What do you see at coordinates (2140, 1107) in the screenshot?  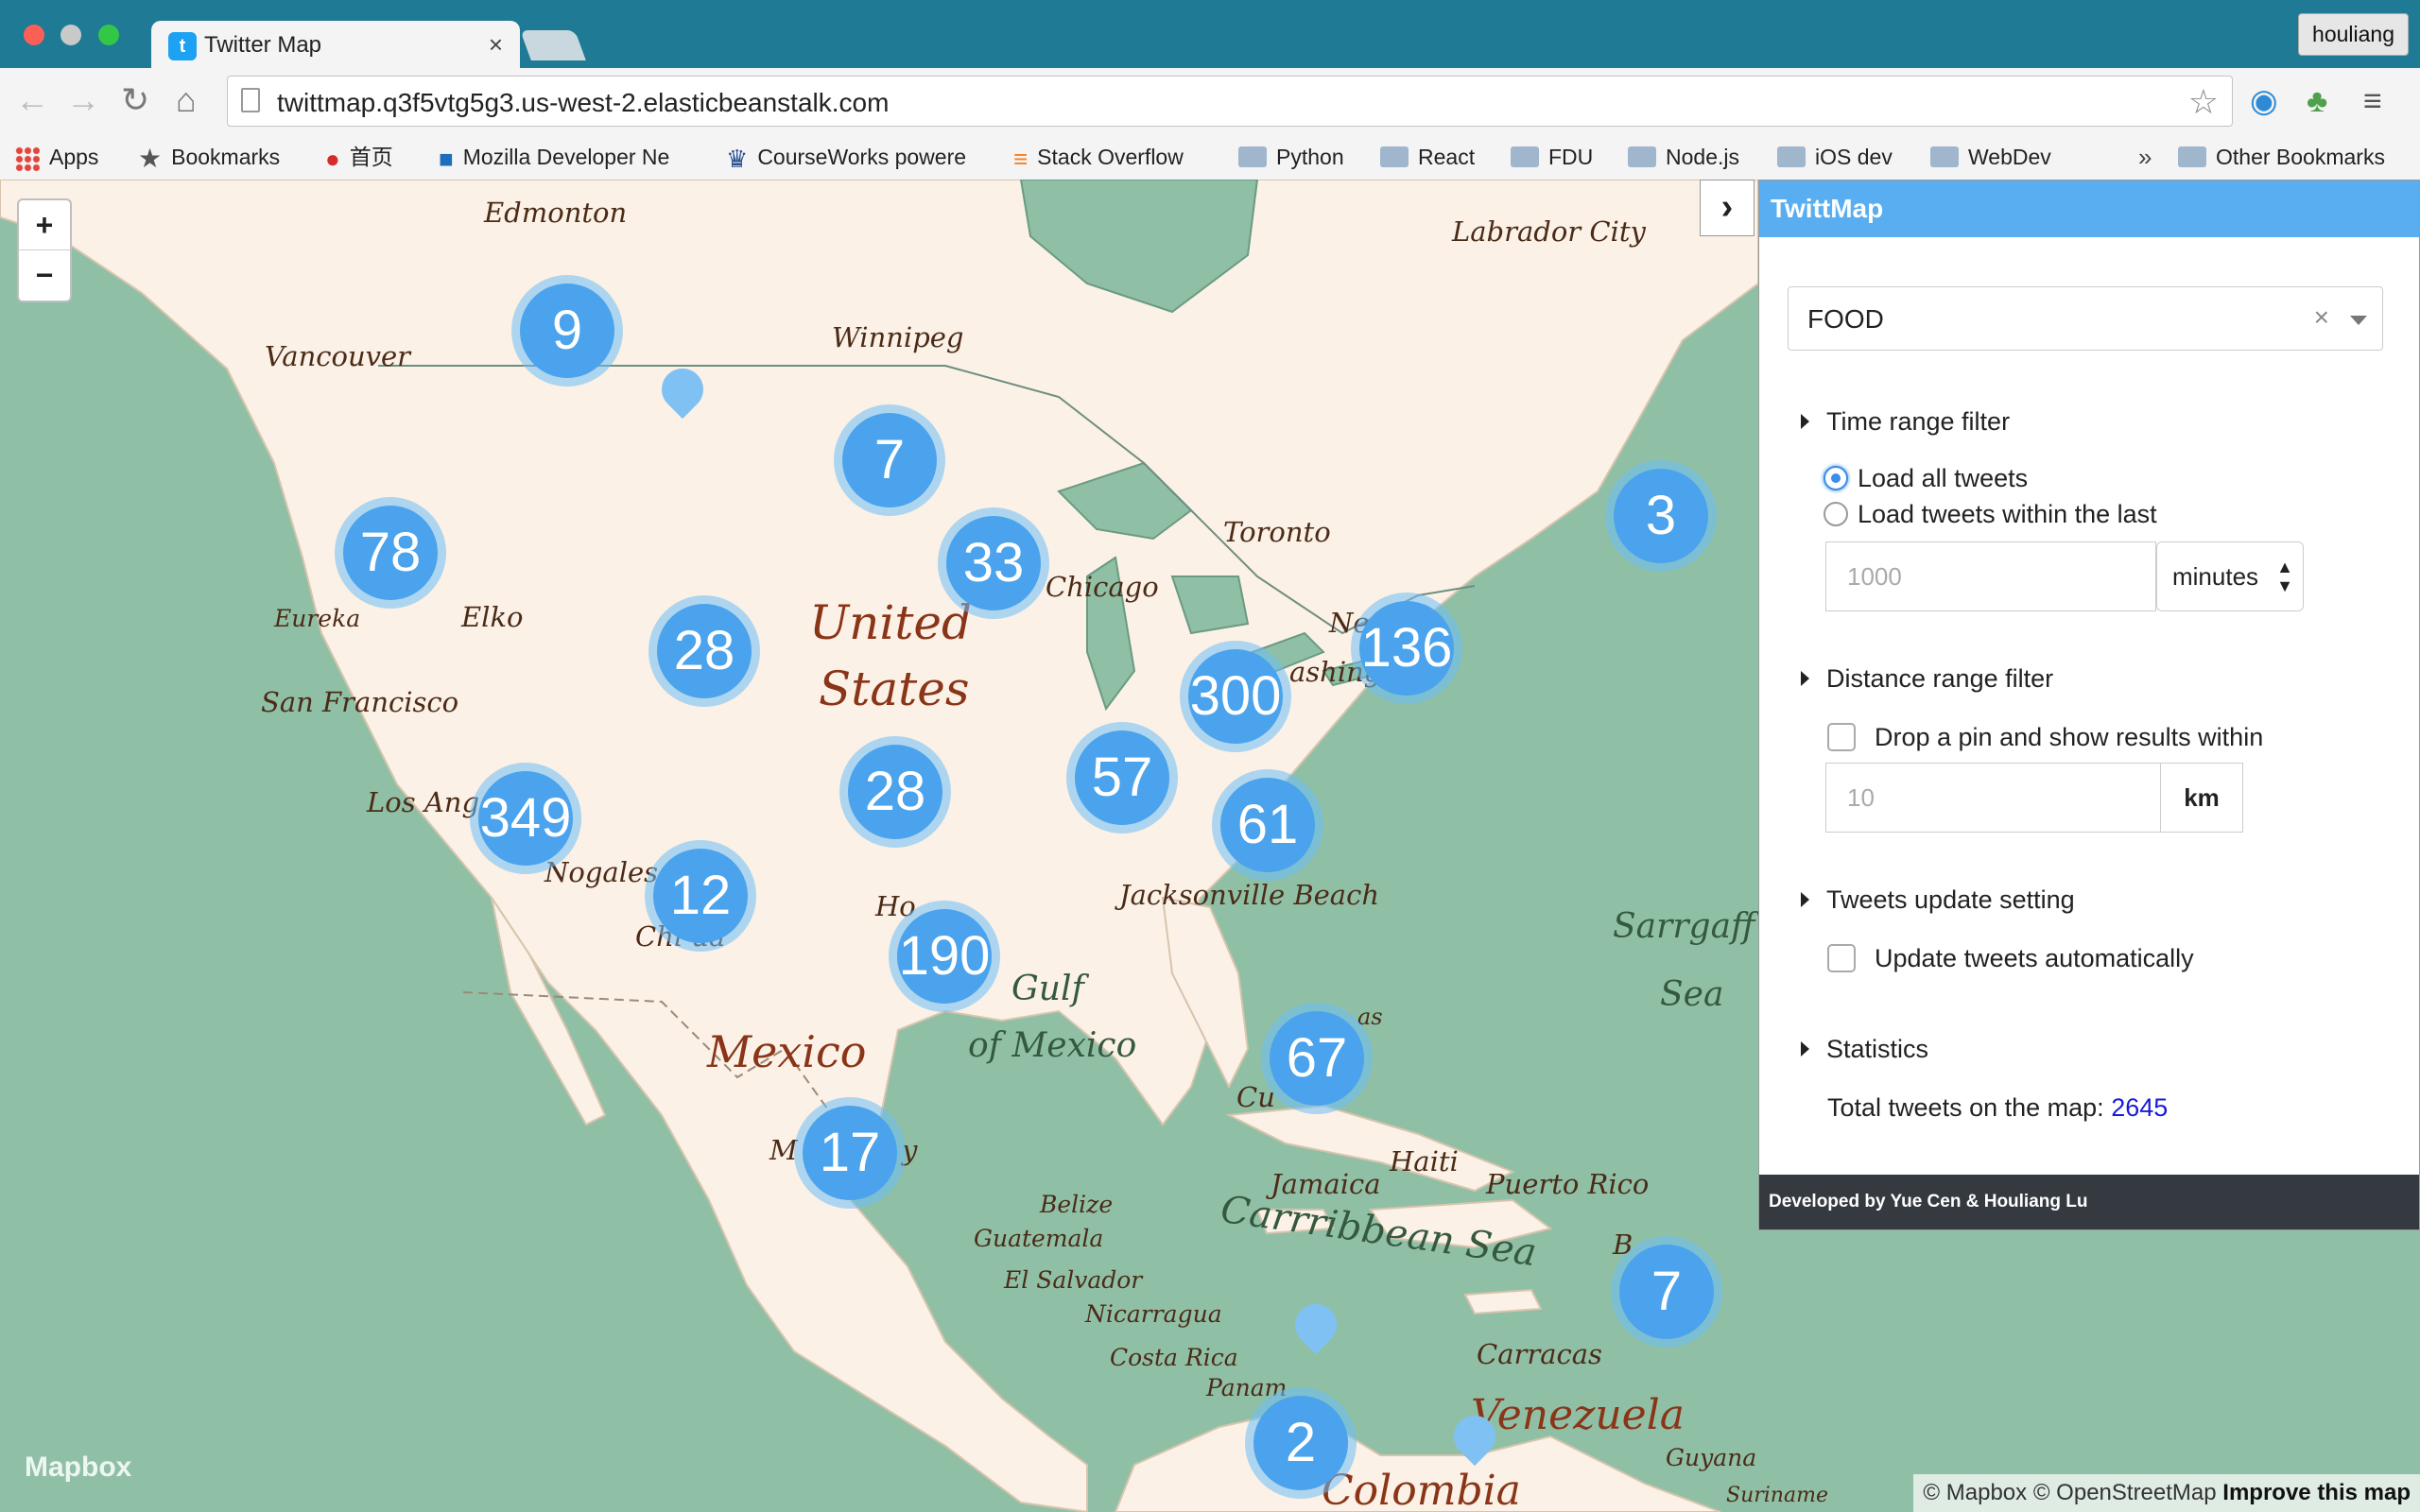 I see `total-tweets-value: 2645` at bounding box center [2140, 1107].